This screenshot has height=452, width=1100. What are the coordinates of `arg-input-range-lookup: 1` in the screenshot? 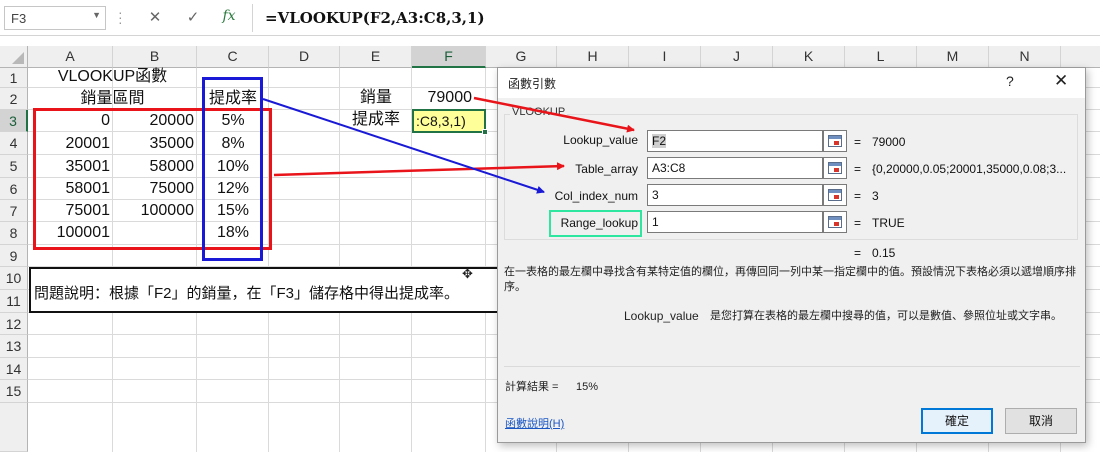 It's located at (735, 222).